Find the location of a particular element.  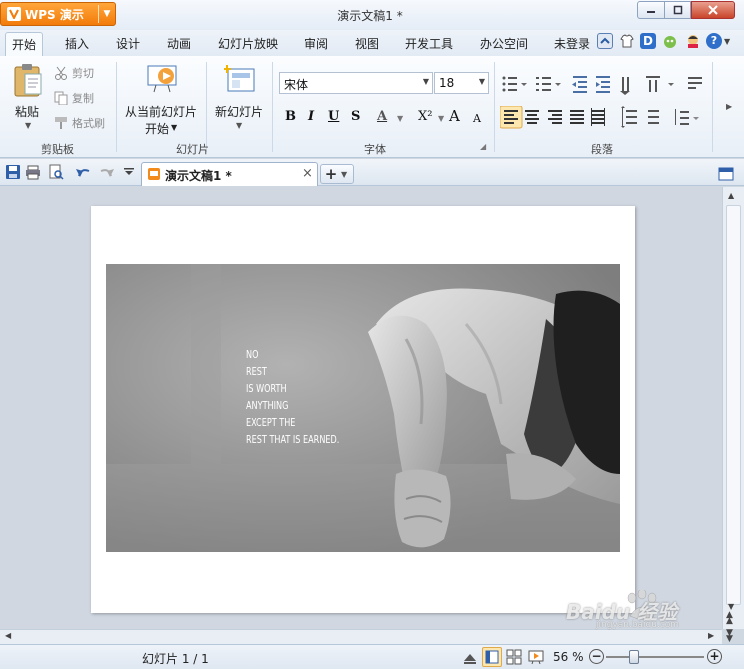

paste-icon is located at coordinates (28, 80).